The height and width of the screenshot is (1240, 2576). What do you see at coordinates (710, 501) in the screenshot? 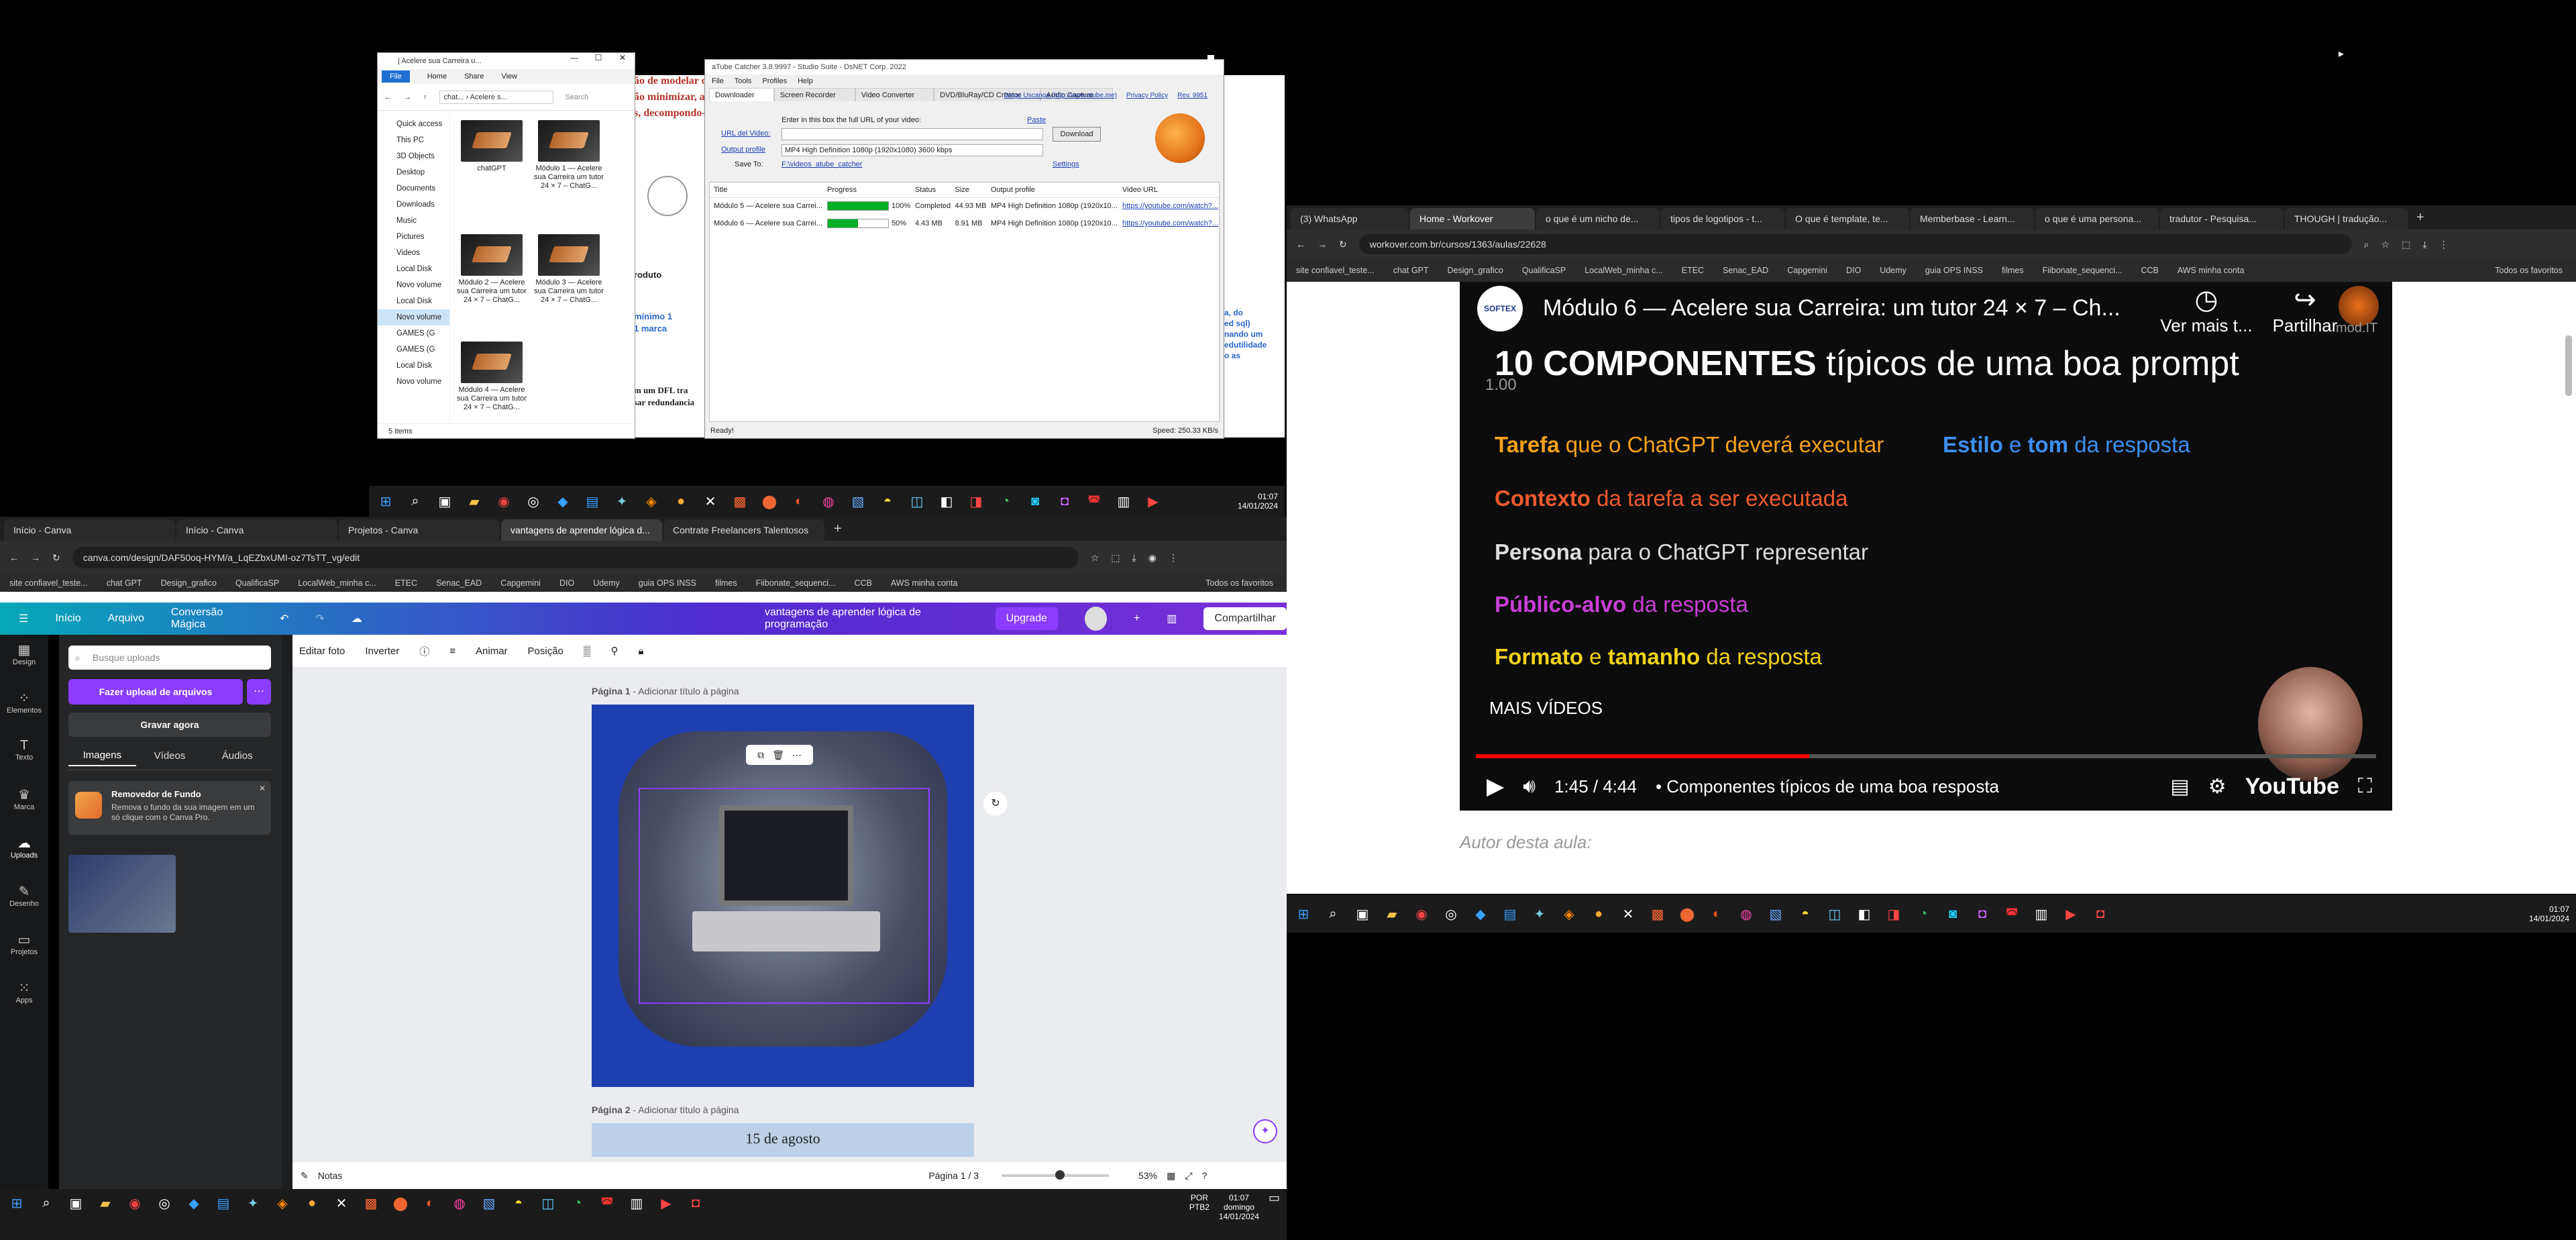
I see `app-icon: ✕` at bounding box center [710, 501].